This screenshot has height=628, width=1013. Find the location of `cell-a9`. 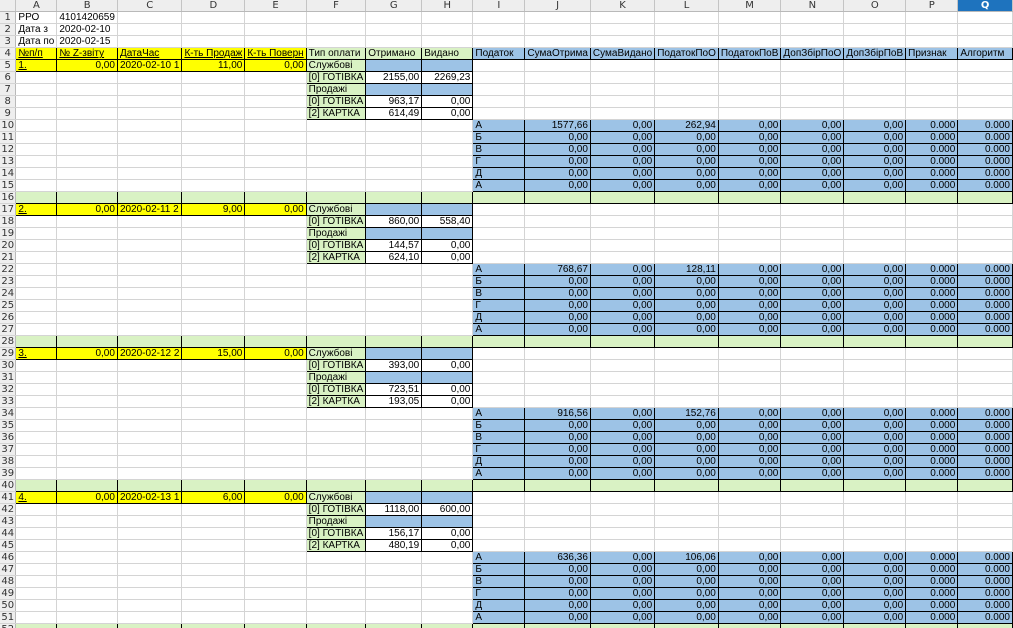

cell-a9 is located at coordinates (36, 114).